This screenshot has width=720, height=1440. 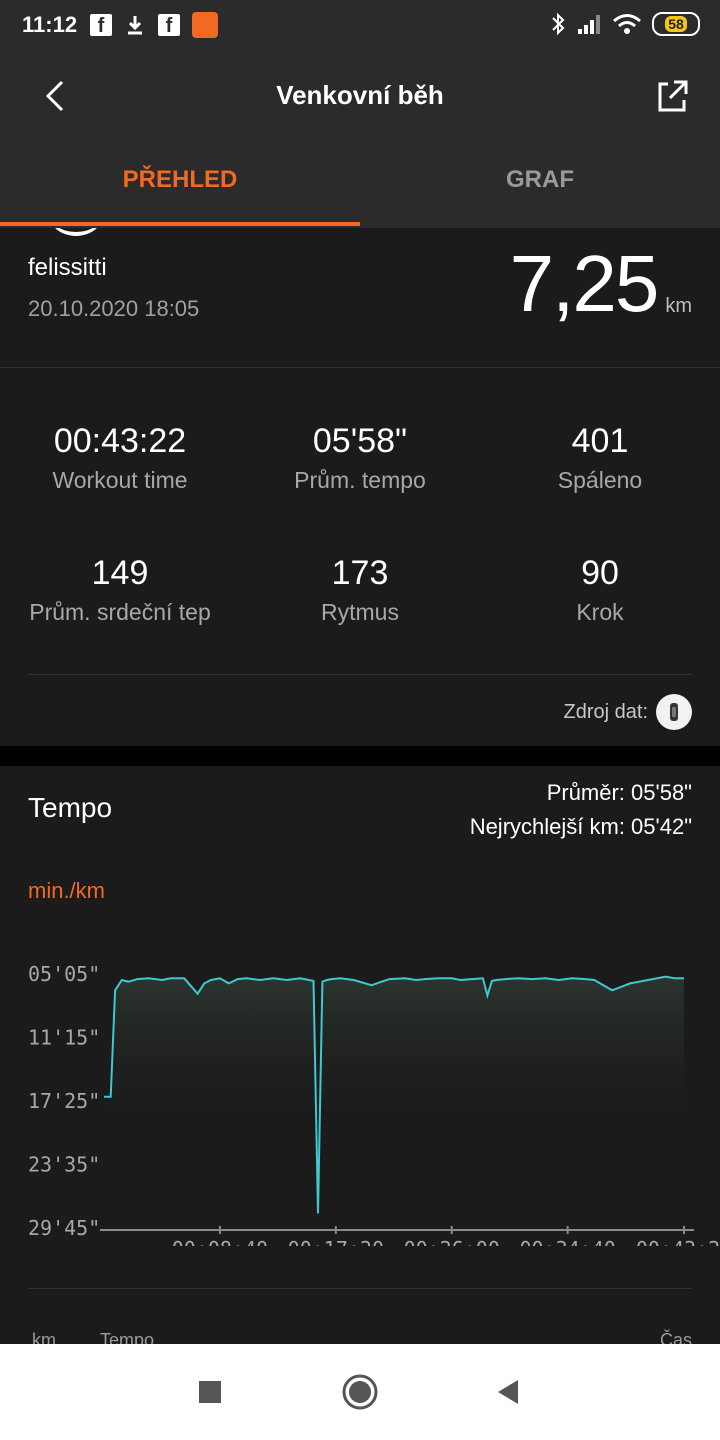 What do you see at coordinates (180, 197) in the screenshot?
I see `tab-overview: PŘEHLED` at bounding box center [180, 197].